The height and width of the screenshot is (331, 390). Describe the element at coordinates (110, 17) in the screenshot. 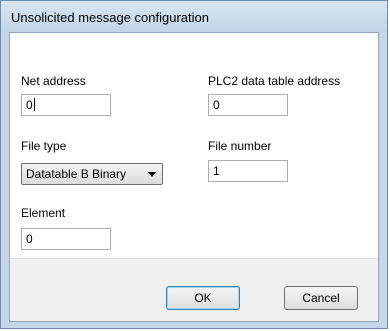

I see `dialog-title: Unsolicited message configuration` at that location.